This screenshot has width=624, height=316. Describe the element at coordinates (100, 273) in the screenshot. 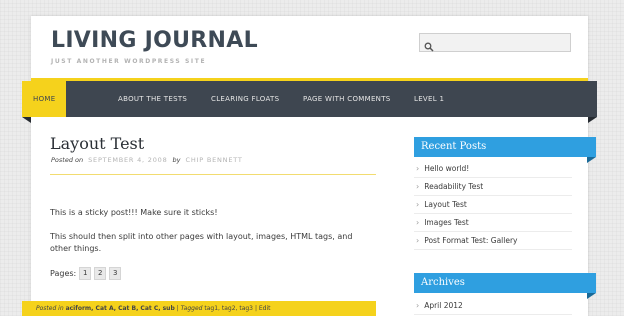

I see `page-link-2: 2` at that location.